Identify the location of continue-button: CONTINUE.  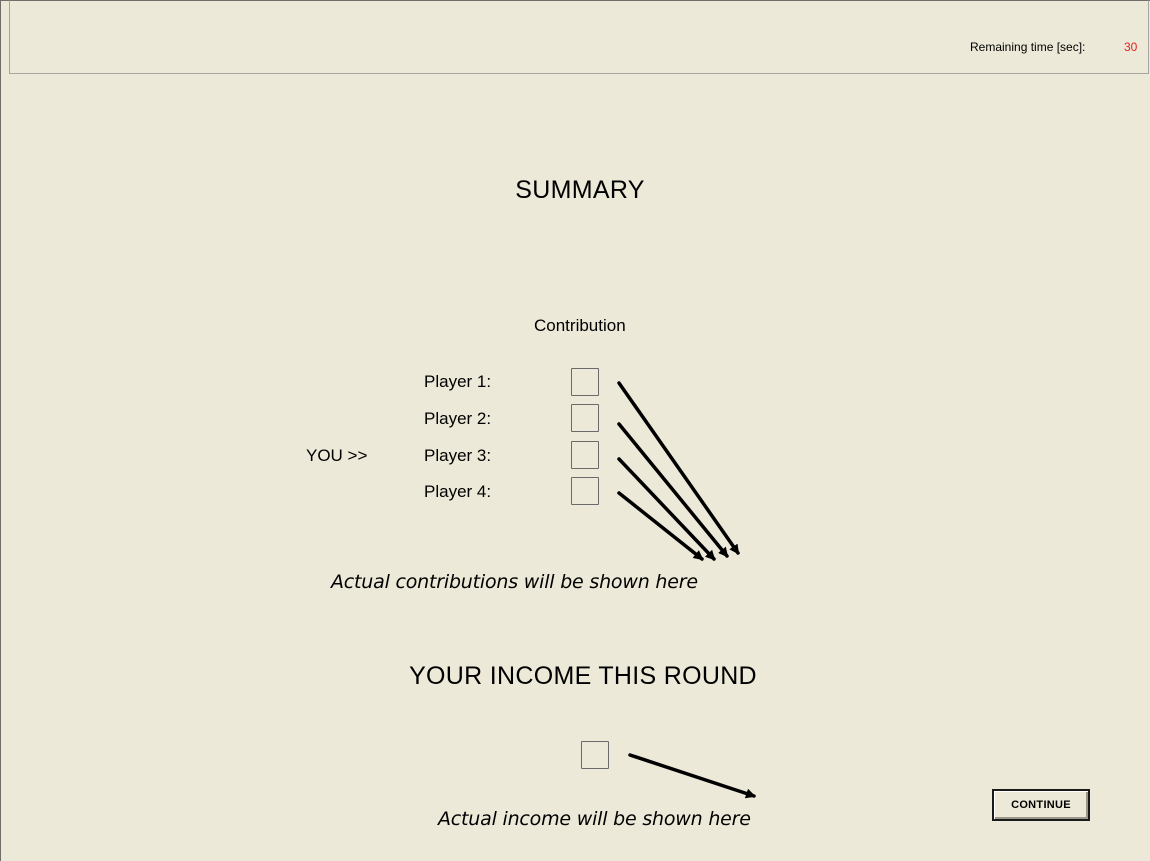
(1041, 805).